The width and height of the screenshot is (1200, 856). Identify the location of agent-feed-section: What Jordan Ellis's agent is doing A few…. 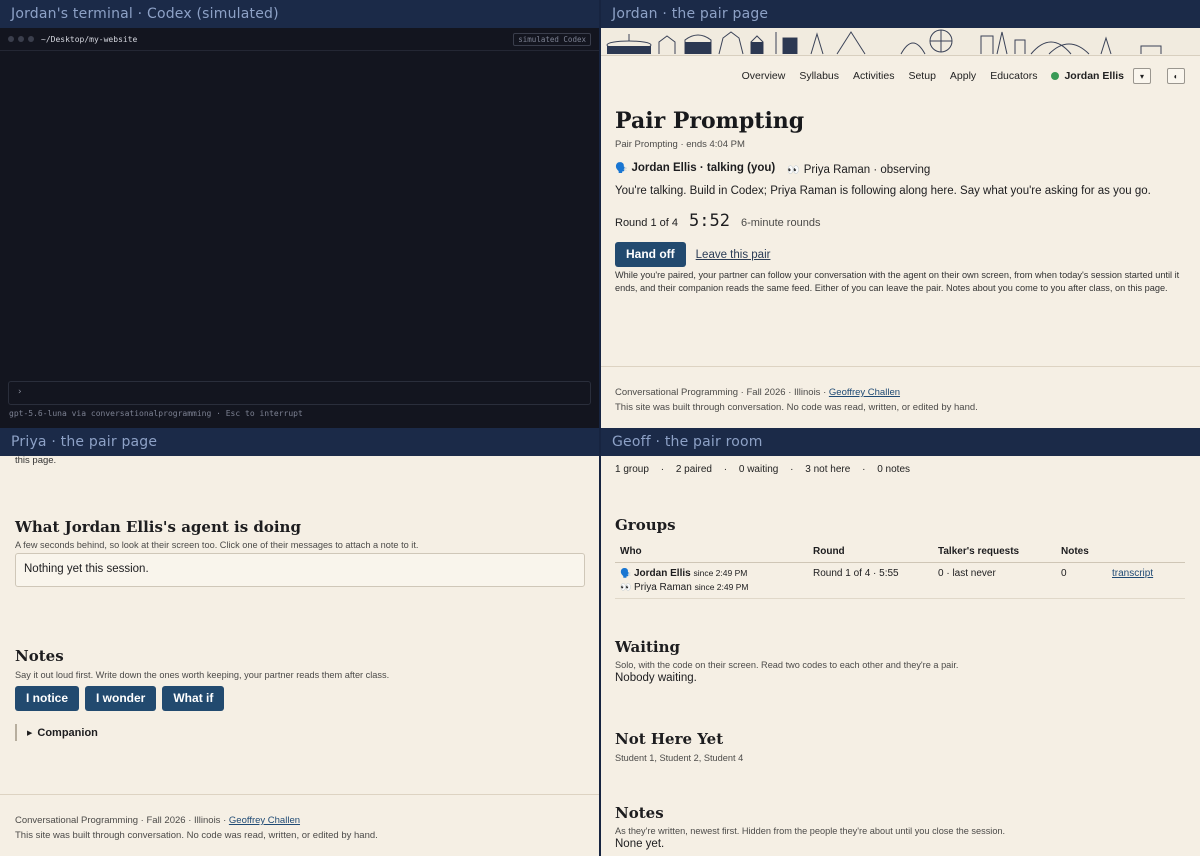
(300, 552).